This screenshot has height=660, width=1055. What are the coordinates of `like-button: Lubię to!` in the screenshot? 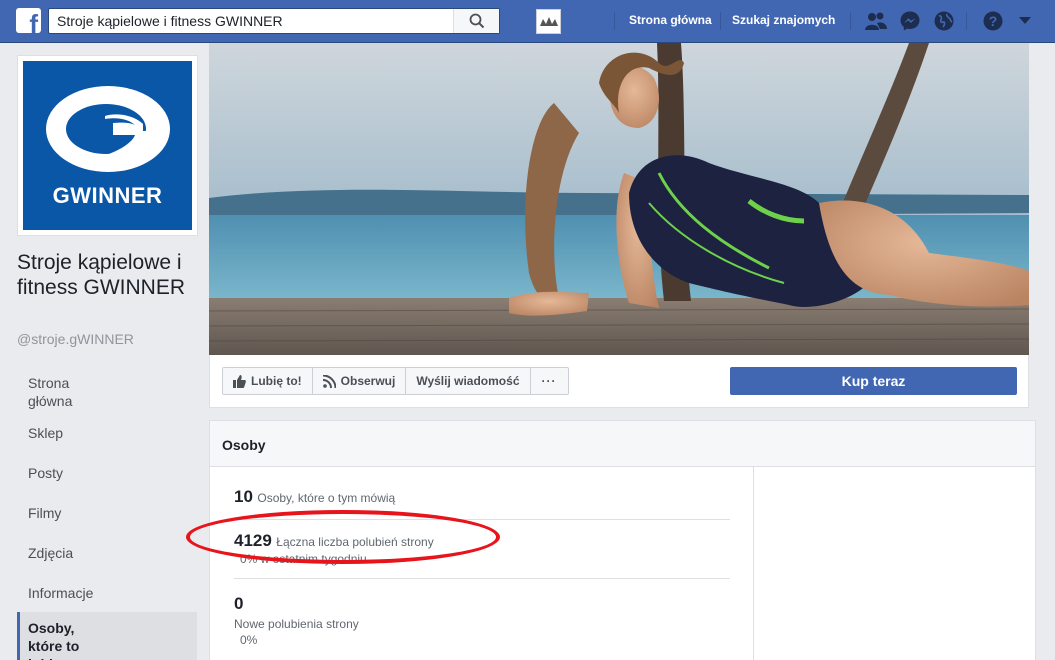 It's located at (268, 381).